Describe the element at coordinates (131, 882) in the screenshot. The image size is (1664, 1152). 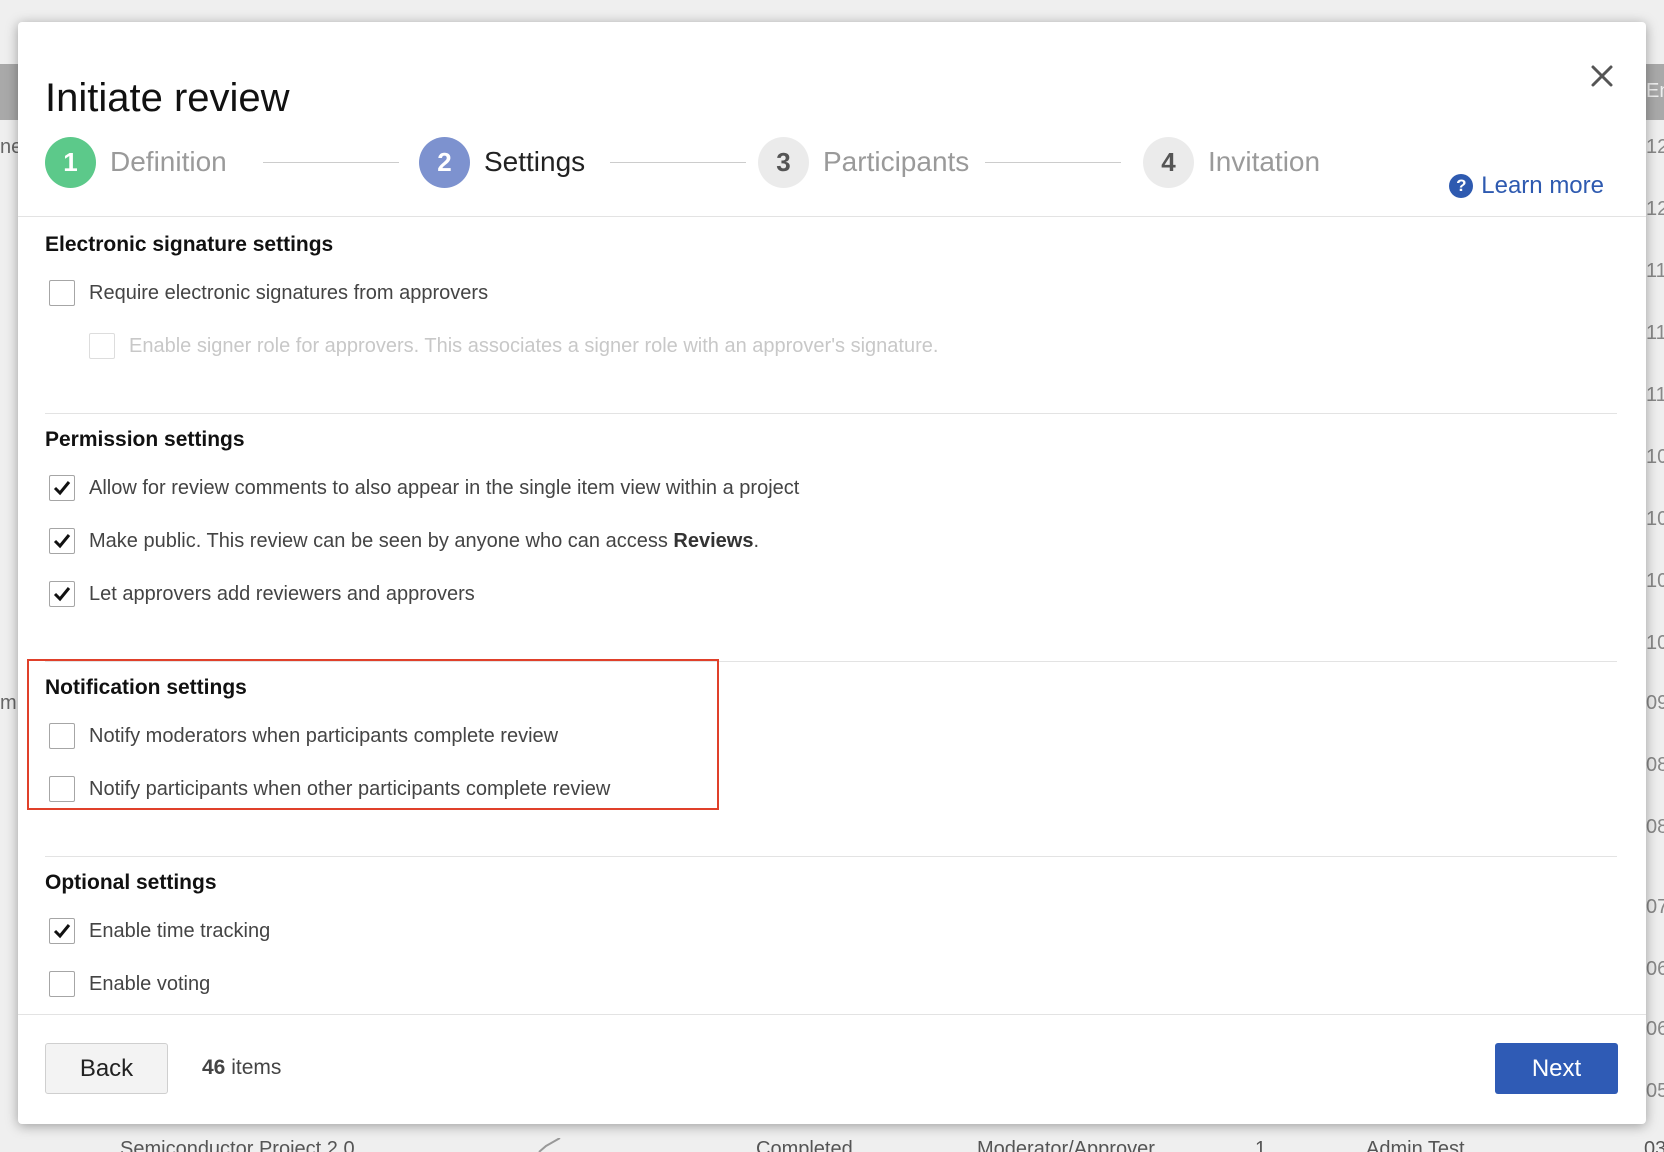
I see `section-title-optional: Optional settings` at that location.